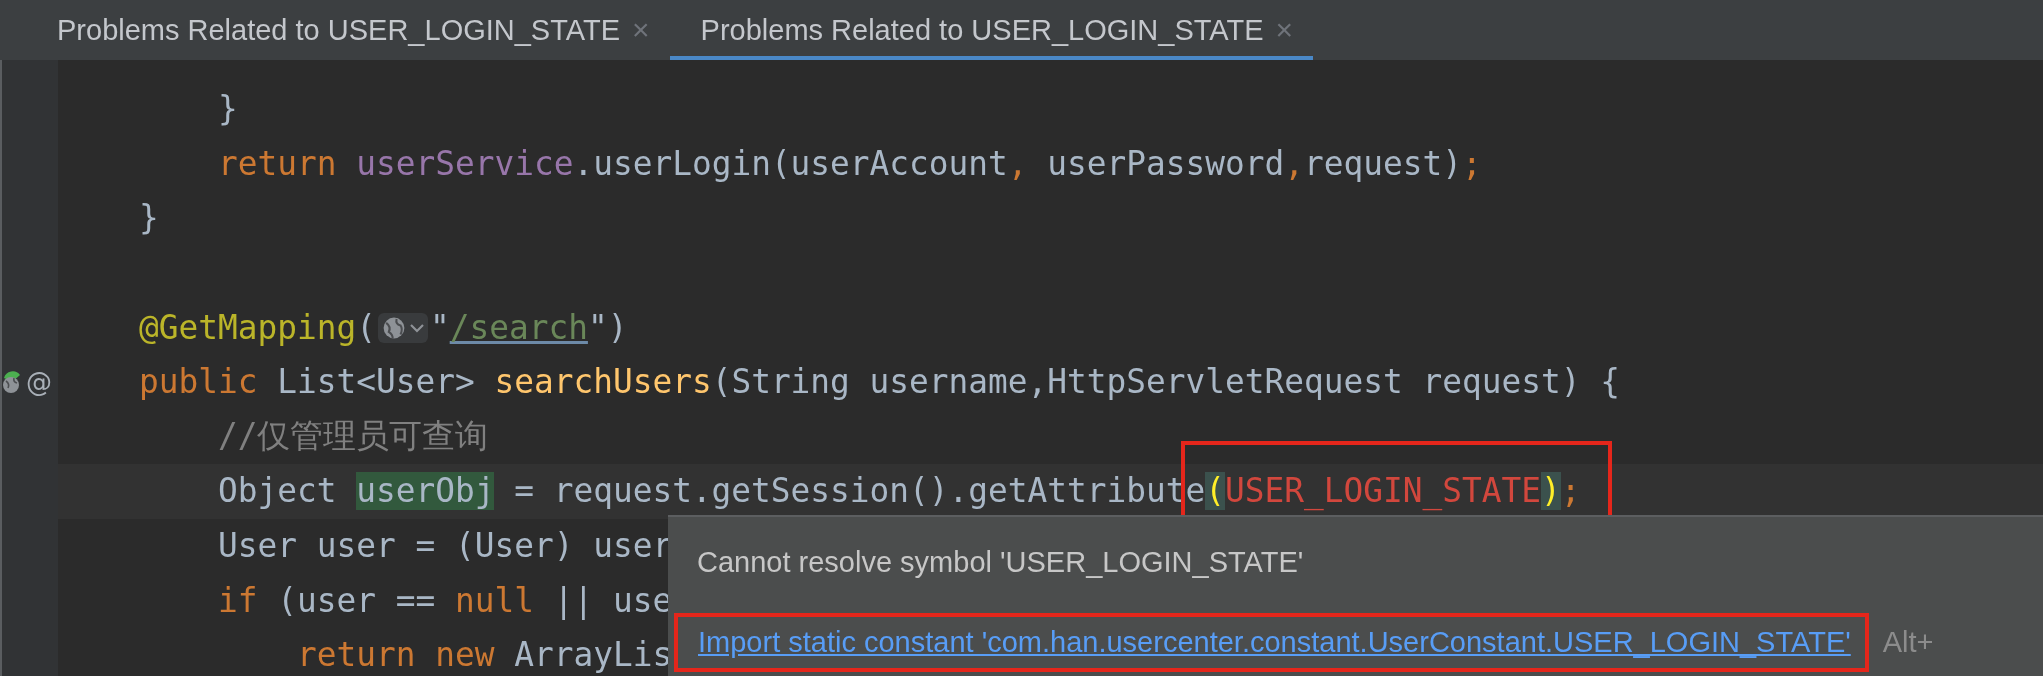 This screenshot has height=676, width=2043. What do you see at coordinates (849, 163) in the screenshot?
I see `code-line: return userService.userLogin(userAccount, userPassword,request);` at bounding box center [849, 163].